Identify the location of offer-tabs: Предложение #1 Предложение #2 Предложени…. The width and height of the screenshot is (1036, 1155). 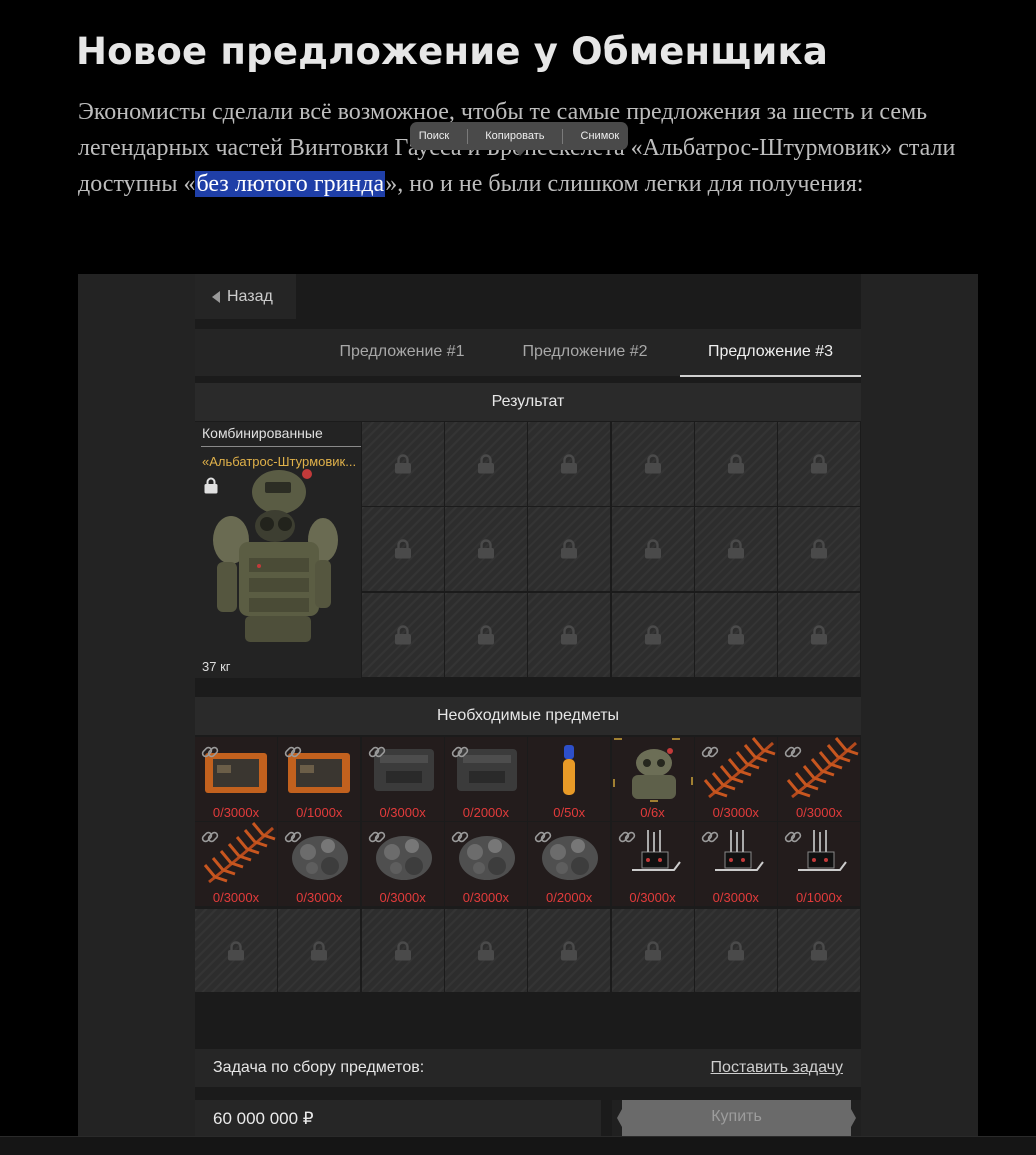
(528, 353).